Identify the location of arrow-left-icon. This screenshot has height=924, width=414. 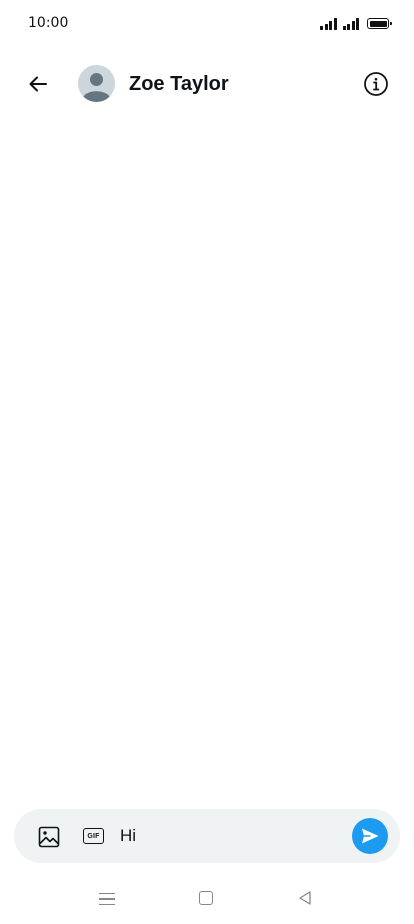
(38, 84).